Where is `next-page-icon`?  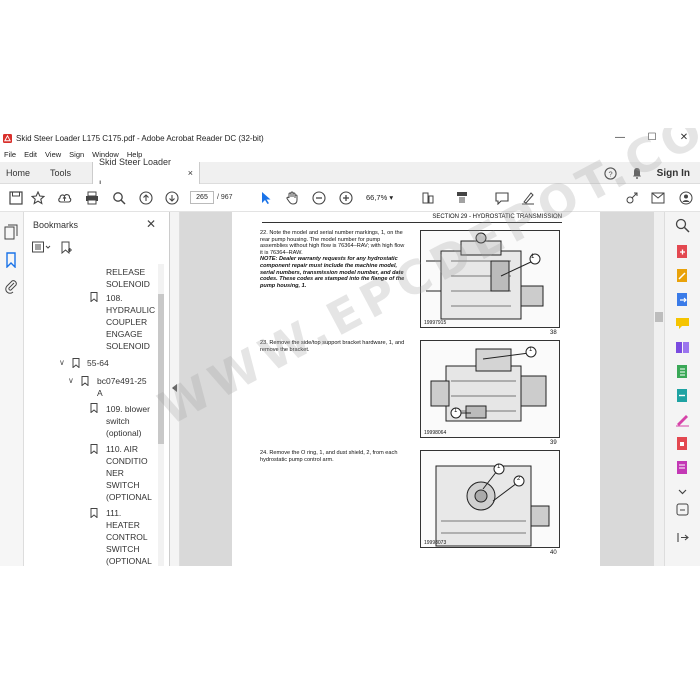 next-page-icon is located at coordinates (172, 198).